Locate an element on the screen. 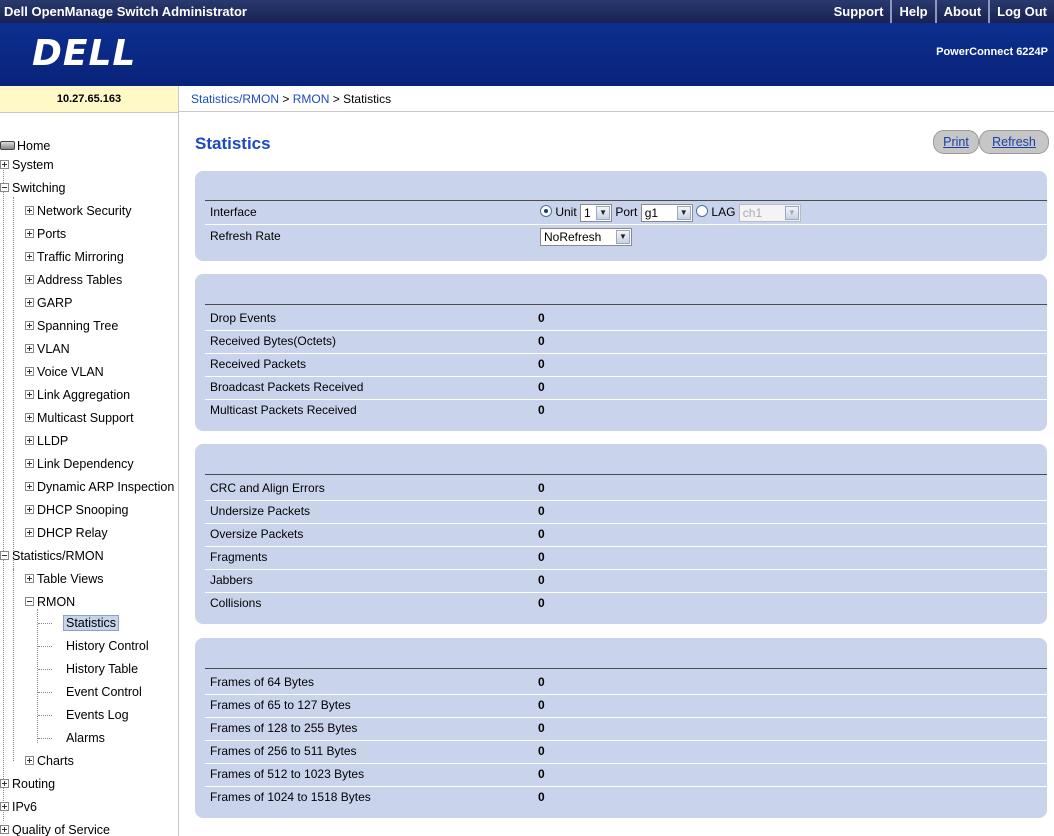 Image resolution: width=1054 pixels, height=836 pixels. lag-select: ch1 ▼ is located at coordinates (769, 212).